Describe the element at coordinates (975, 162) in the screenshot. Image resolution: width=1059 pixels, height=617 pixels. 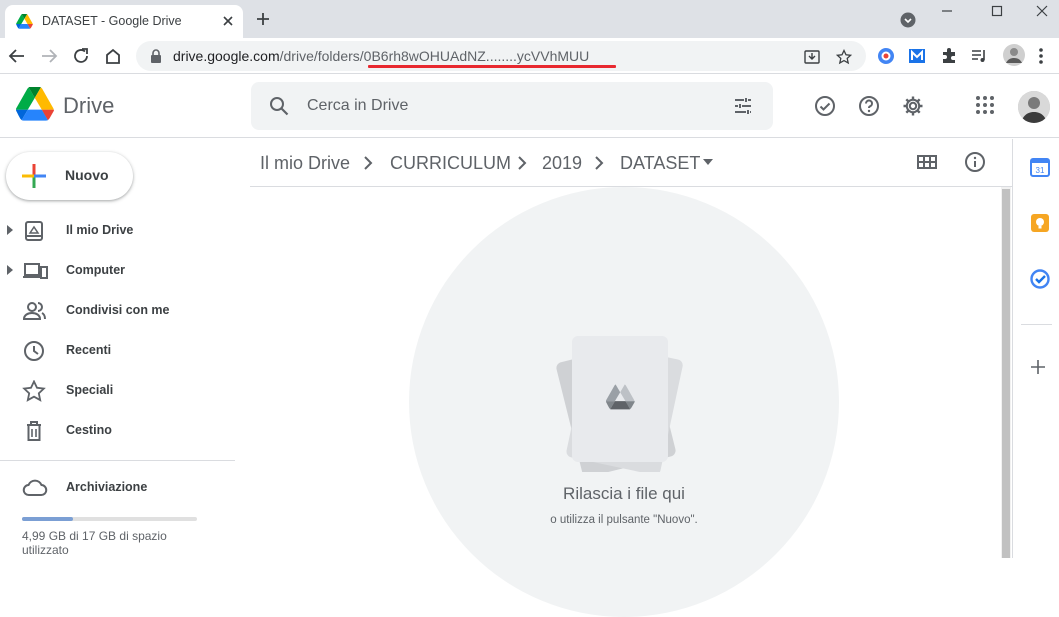
I see `info-icon` at that location.